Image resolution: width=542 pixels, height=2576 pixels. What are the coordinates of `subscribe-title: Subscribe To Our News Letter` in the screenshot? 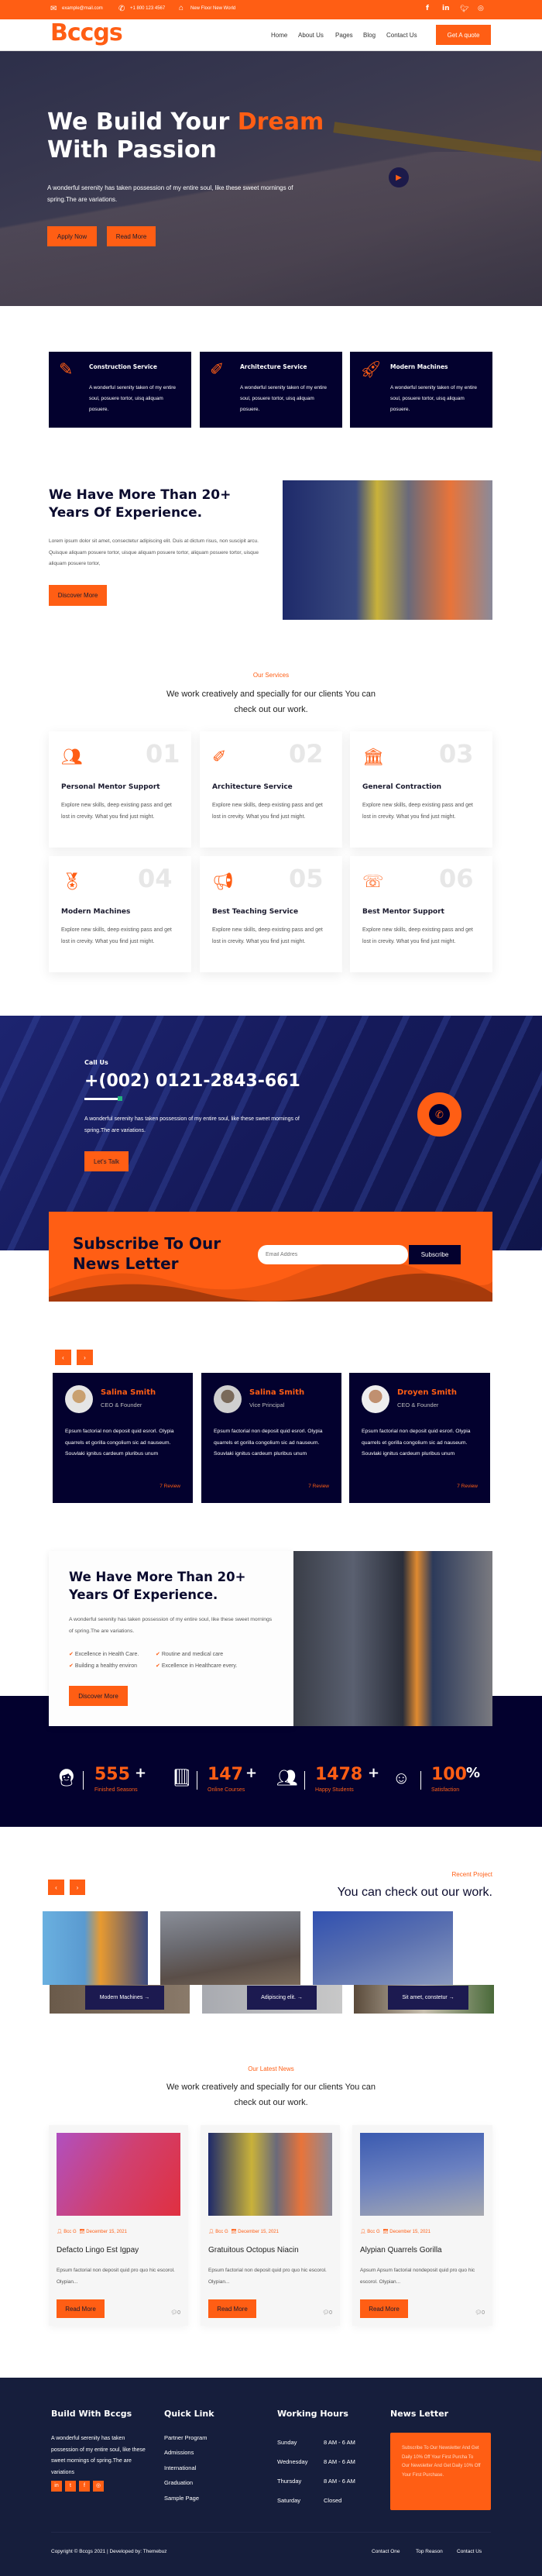 It's located at (147, 1253).